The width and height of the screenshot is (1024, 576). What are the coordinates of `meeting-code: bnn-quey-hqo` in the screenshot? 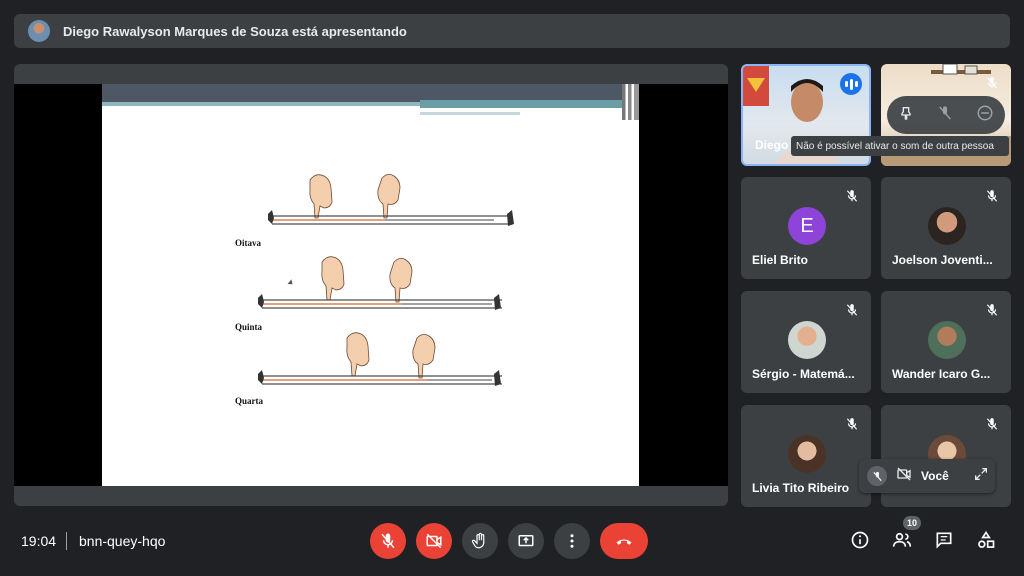 It's located at (122, 541).